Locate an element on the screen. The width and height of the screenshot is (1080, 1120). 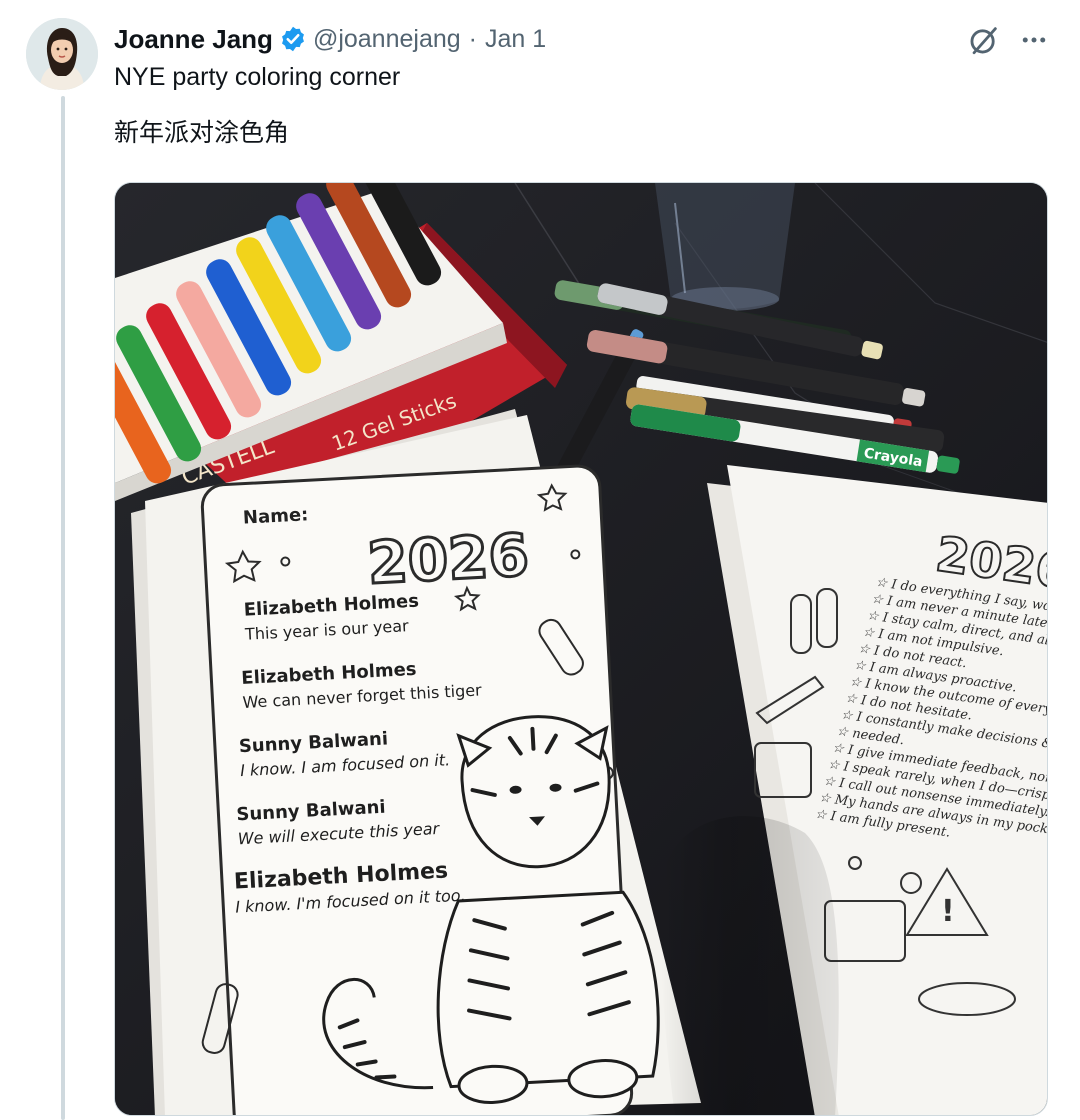
tweet-date: Jan 1 is located at coordinates (515, 39).